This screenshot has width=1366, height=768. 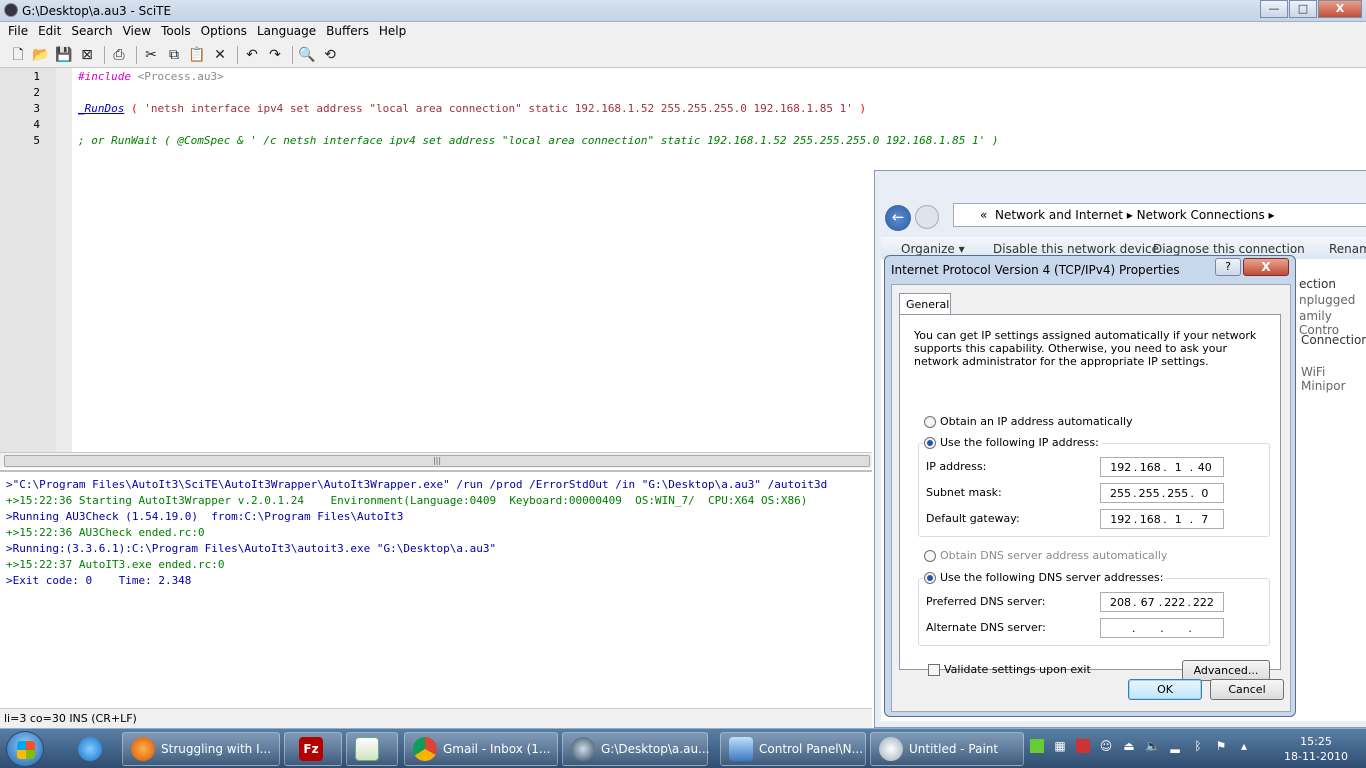 What do you see at coordinates (983, 215) in the screenshot?
I see `breadcrumb-overflow: «` at bounding box center [983, 215].